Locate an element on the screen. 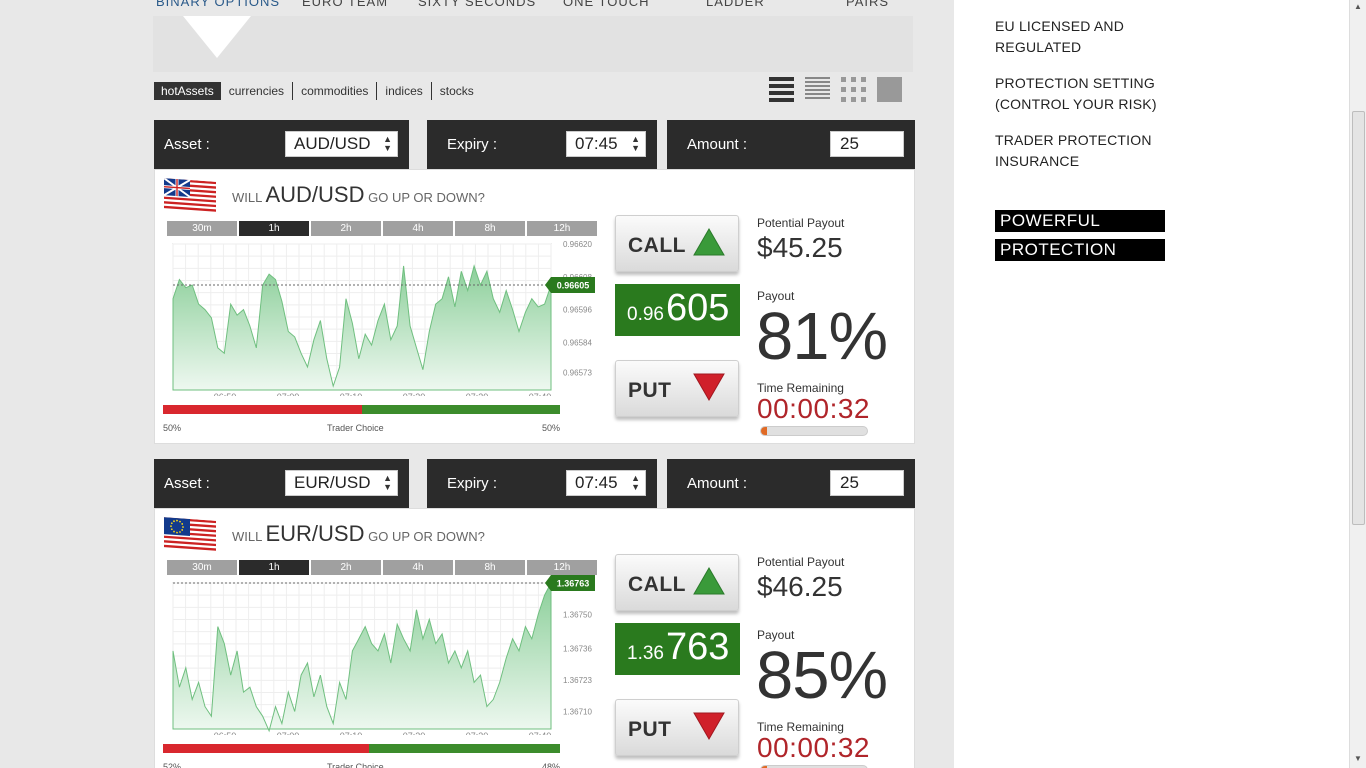  nav-sixty-seconds: SIXTY SECONDS is located at coordinates (477, 4).